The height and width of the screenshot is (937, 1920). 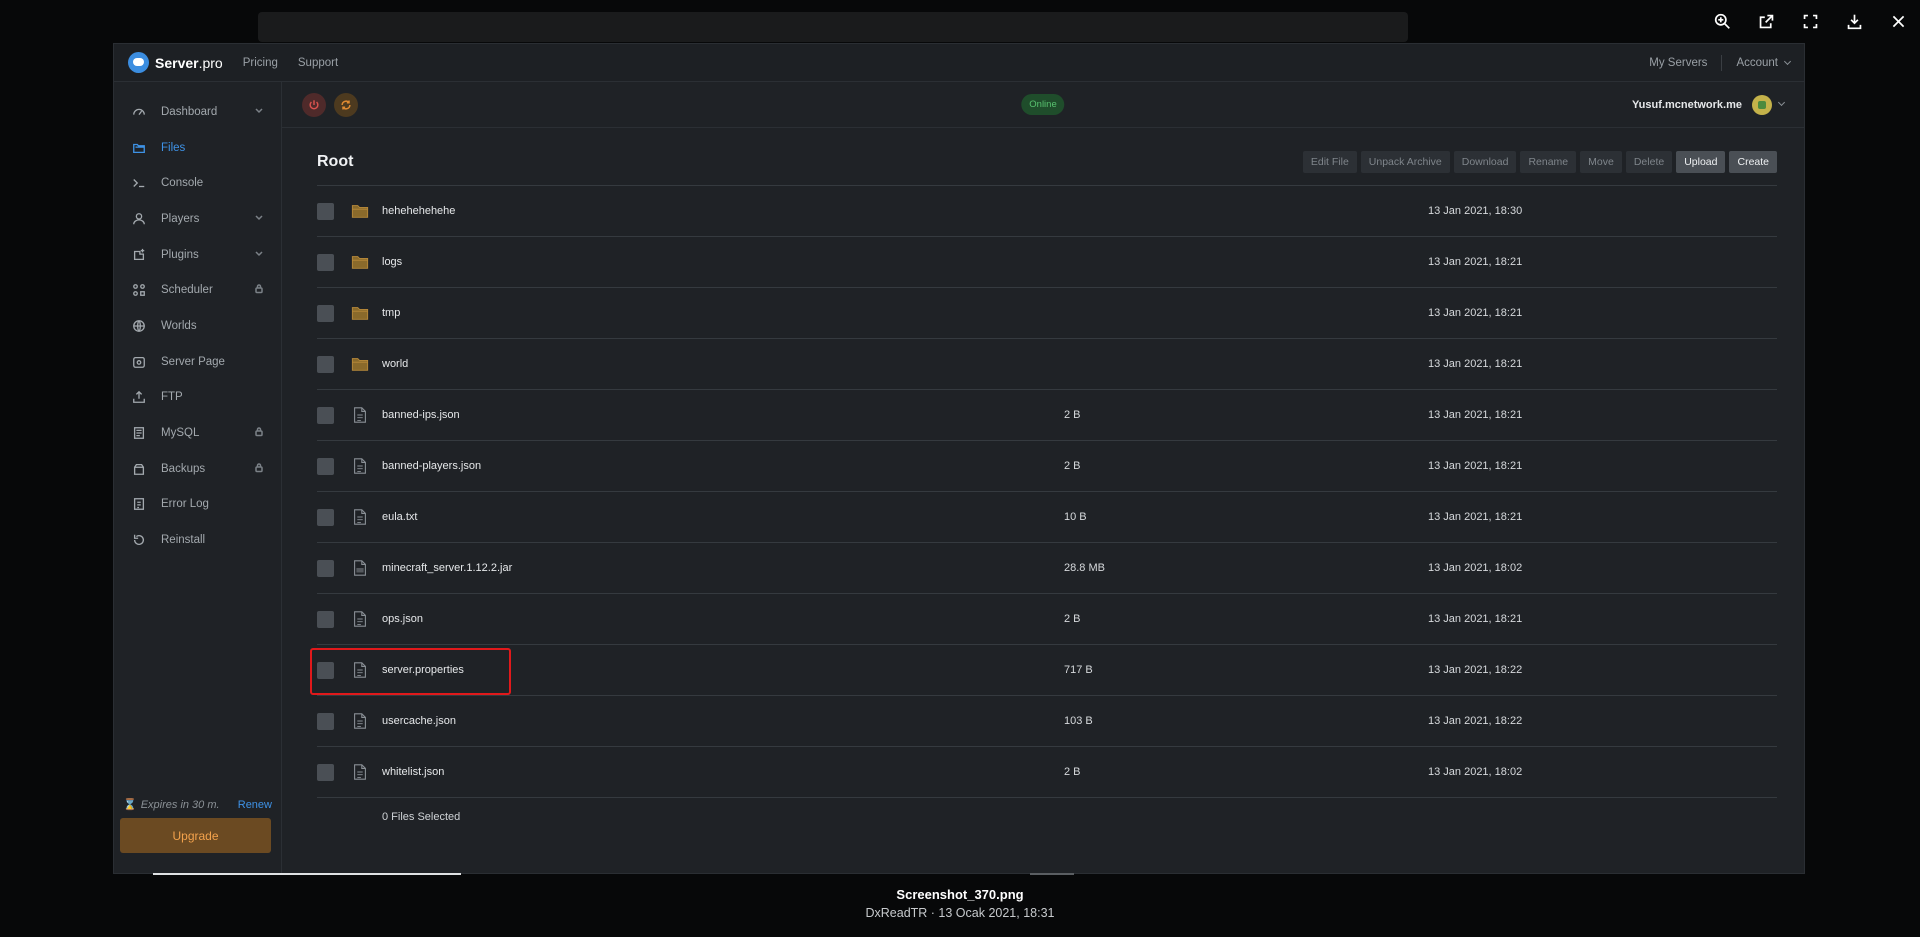 What do you see at coordinates (392, 262) in the screenshot?
I see `file-name: logs` at bounding box center [392, 262].